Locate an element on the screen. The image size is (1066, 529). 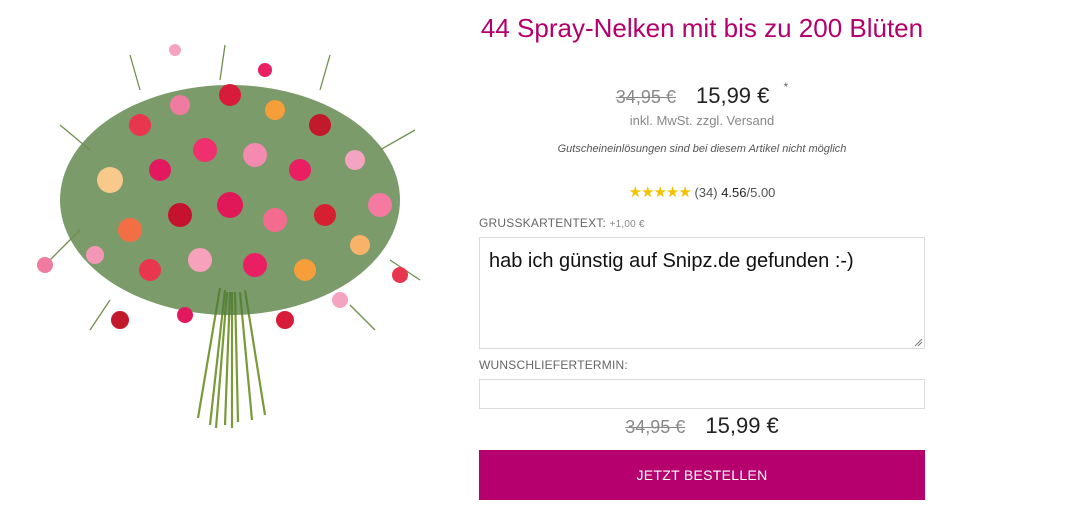
vat-note: inkl. MwSt. zzgl. Versand is located at coordinates (702, 120).